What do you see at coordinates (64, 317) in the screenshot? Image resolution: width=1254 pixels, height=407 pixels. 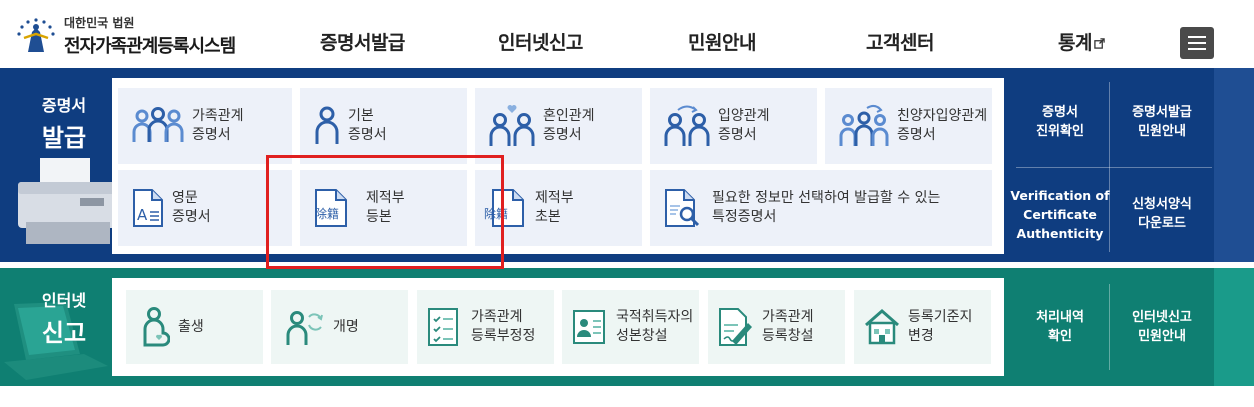 I see `internet-report-section-title: 인터넷 신고` at bounding box center [64, 317].